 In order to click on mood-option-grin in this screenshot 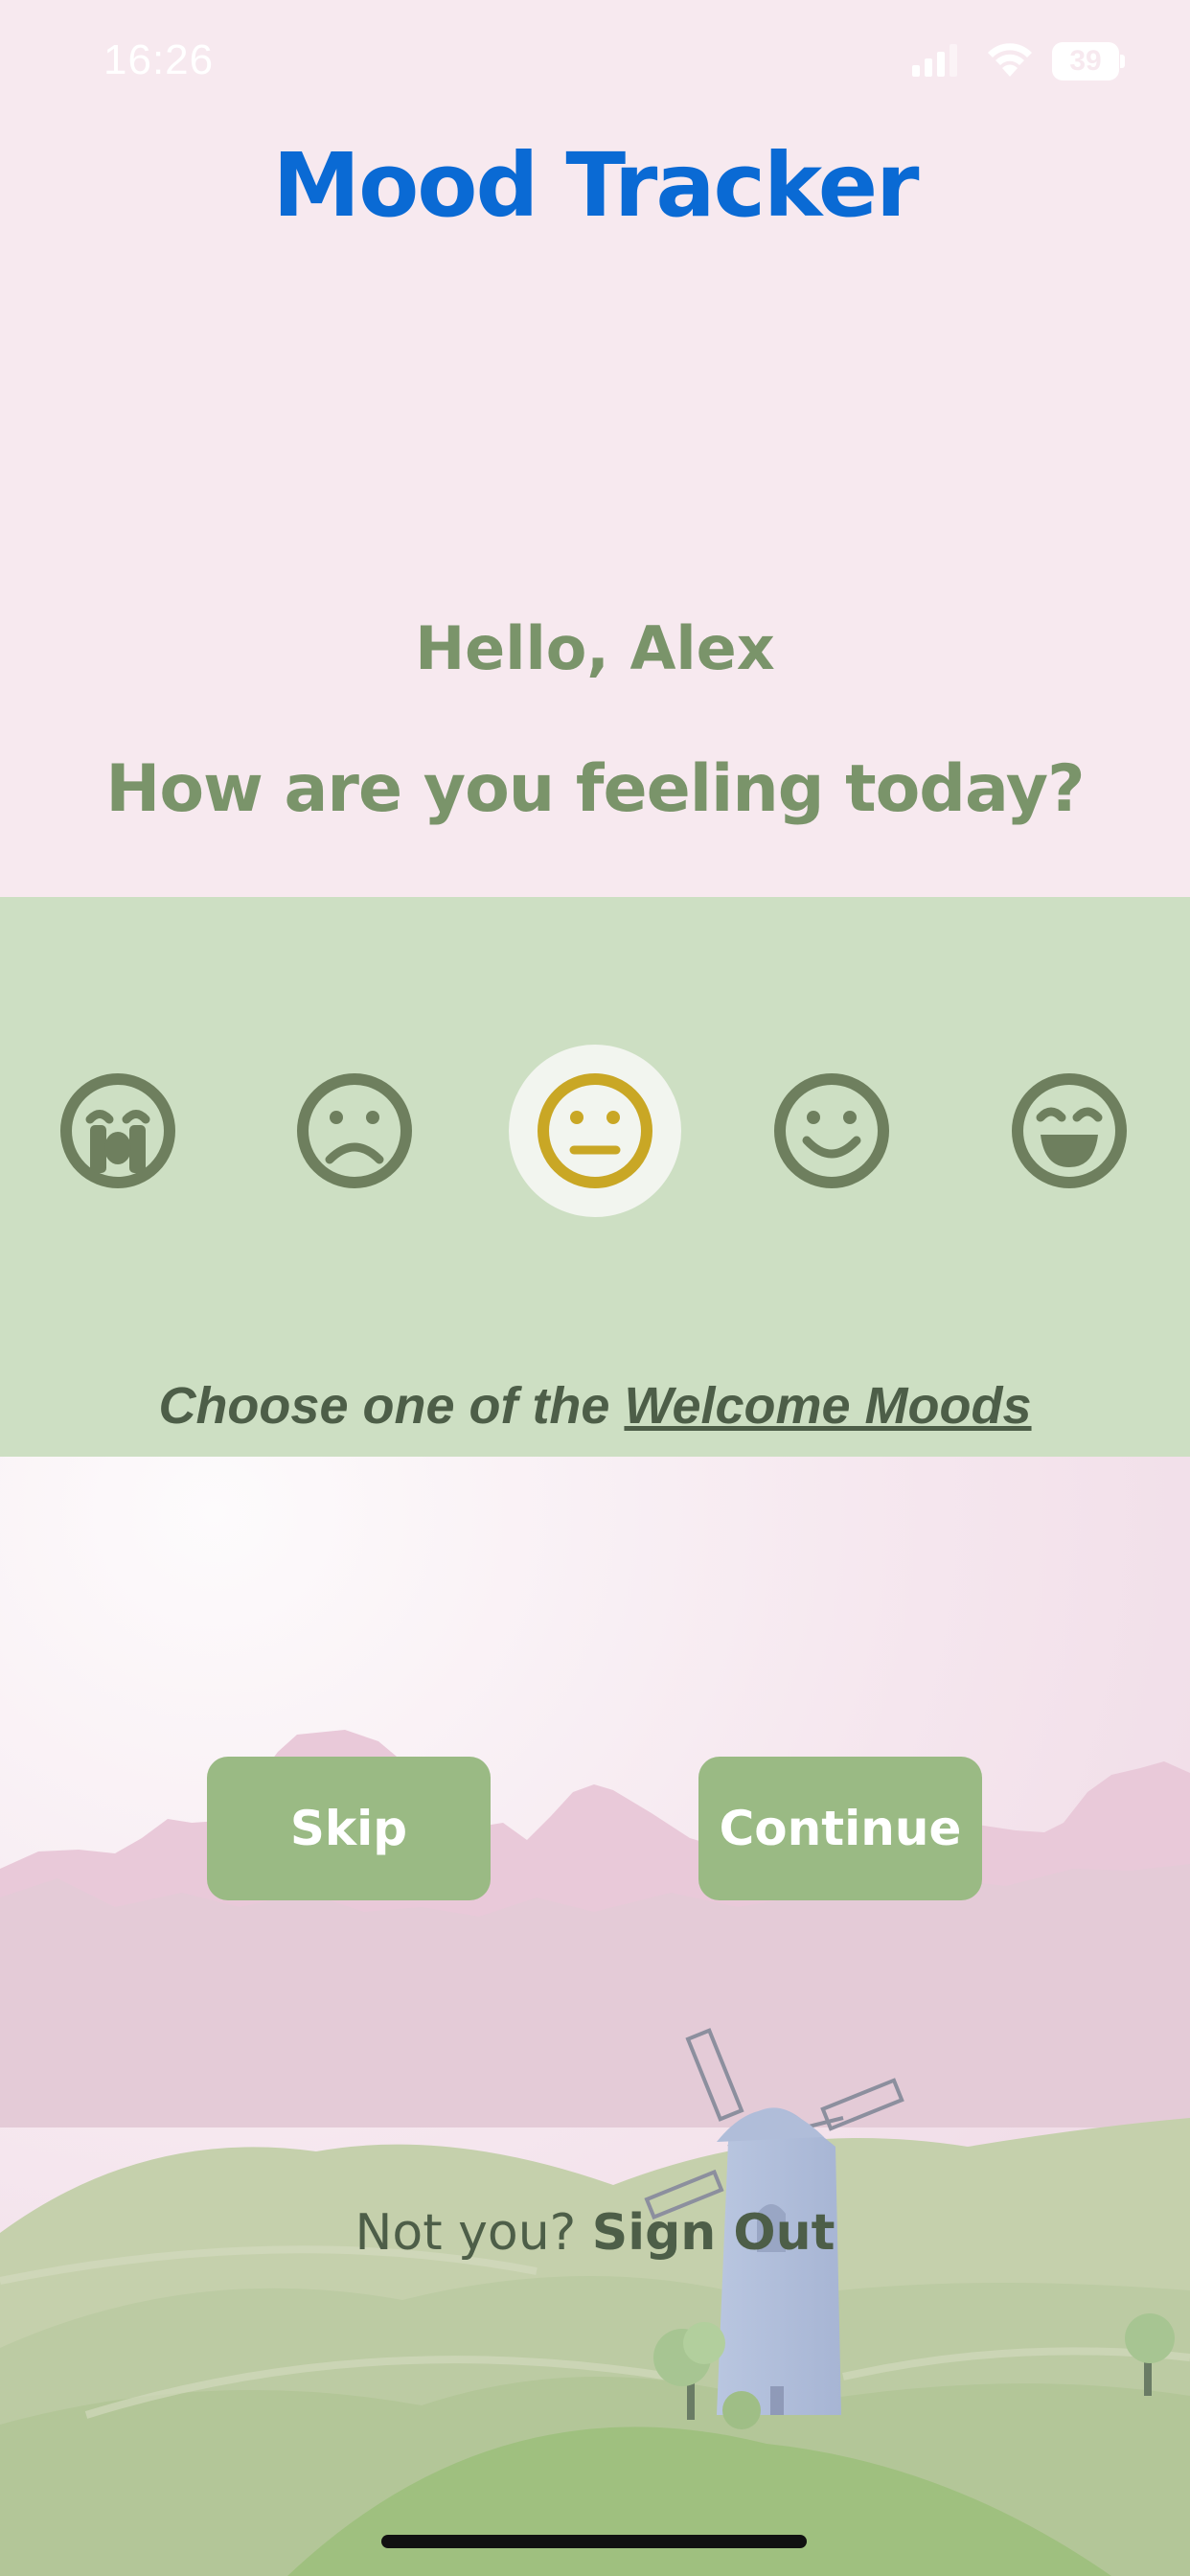, I will do `click(1070, 1131)`.